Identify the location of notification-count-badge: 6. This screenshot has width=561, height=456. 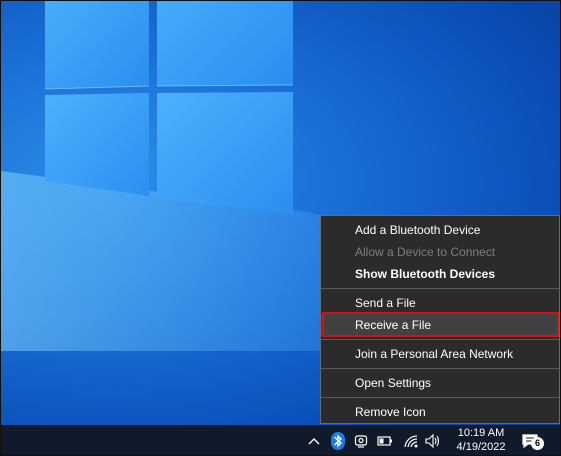
(537, 443).